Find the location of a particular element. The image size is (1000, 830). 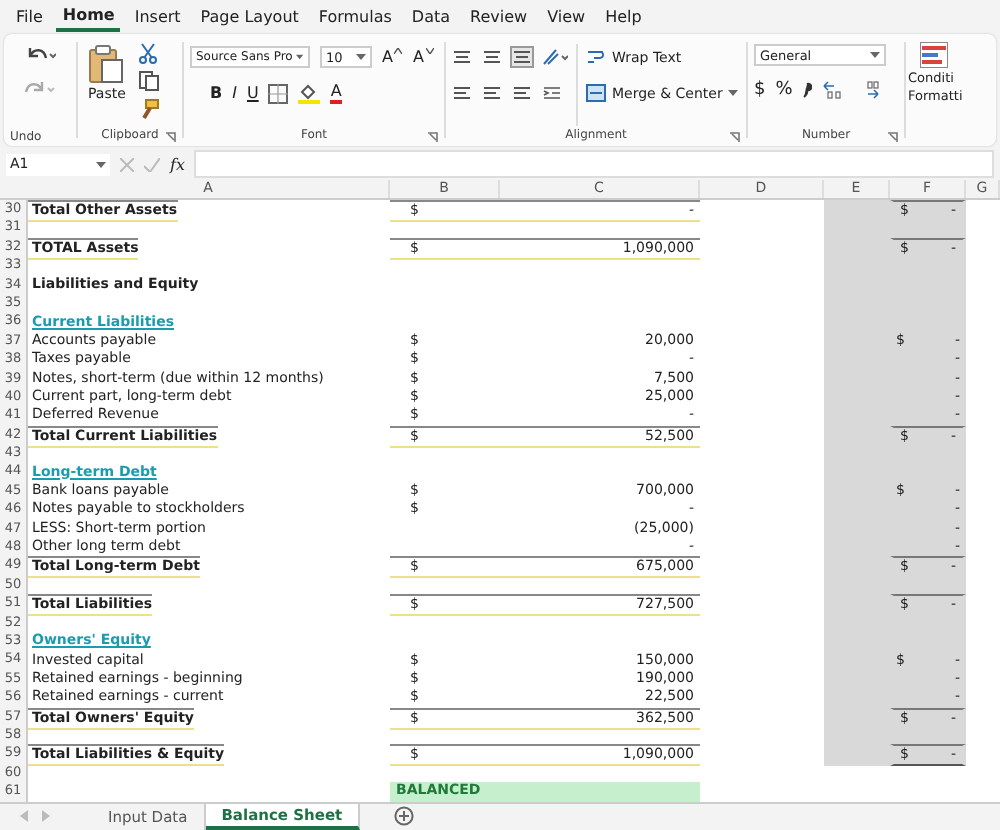

decrease-font-size-button: A is located at coordinates (423, 57).